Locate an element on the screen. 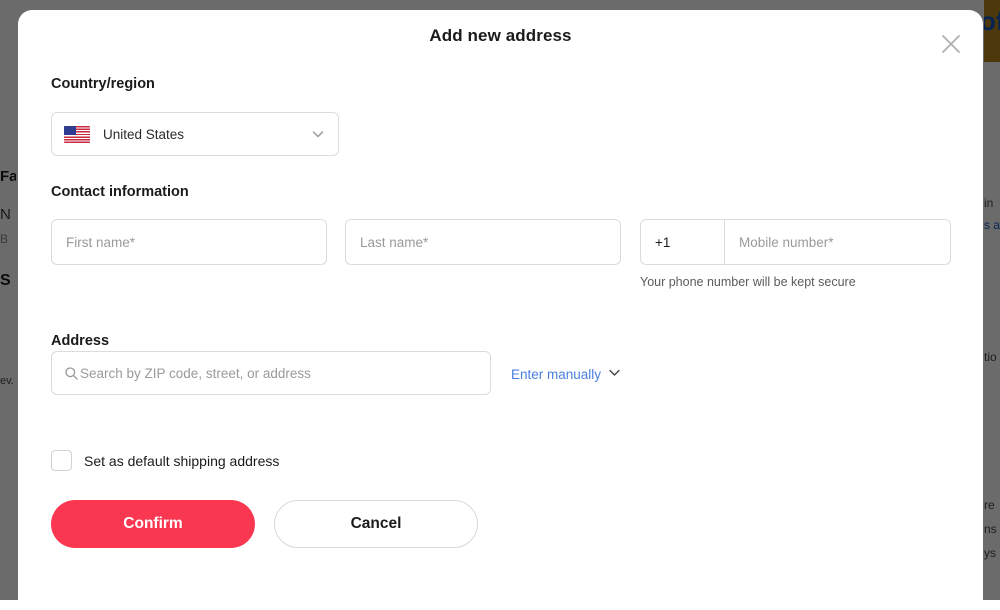 This screenshot has height=610, width=1000. country-region-label: Country/region is located at coordinates (103, 84).